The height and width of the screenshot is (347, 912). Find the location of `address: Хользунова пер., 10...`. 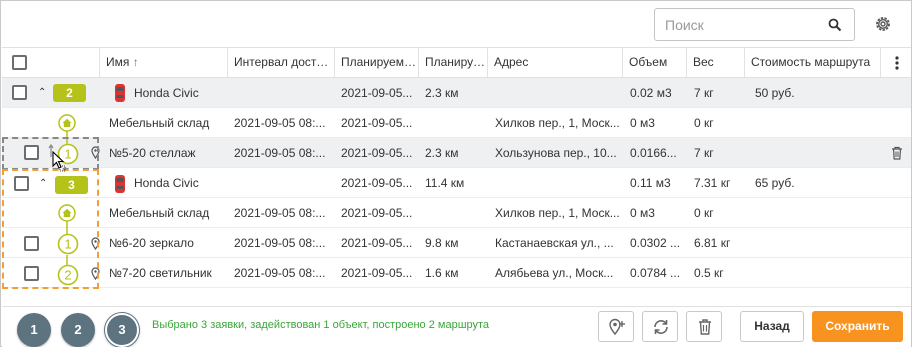

address: Хользунова пер., 10... is located at coordinates (556, 153).